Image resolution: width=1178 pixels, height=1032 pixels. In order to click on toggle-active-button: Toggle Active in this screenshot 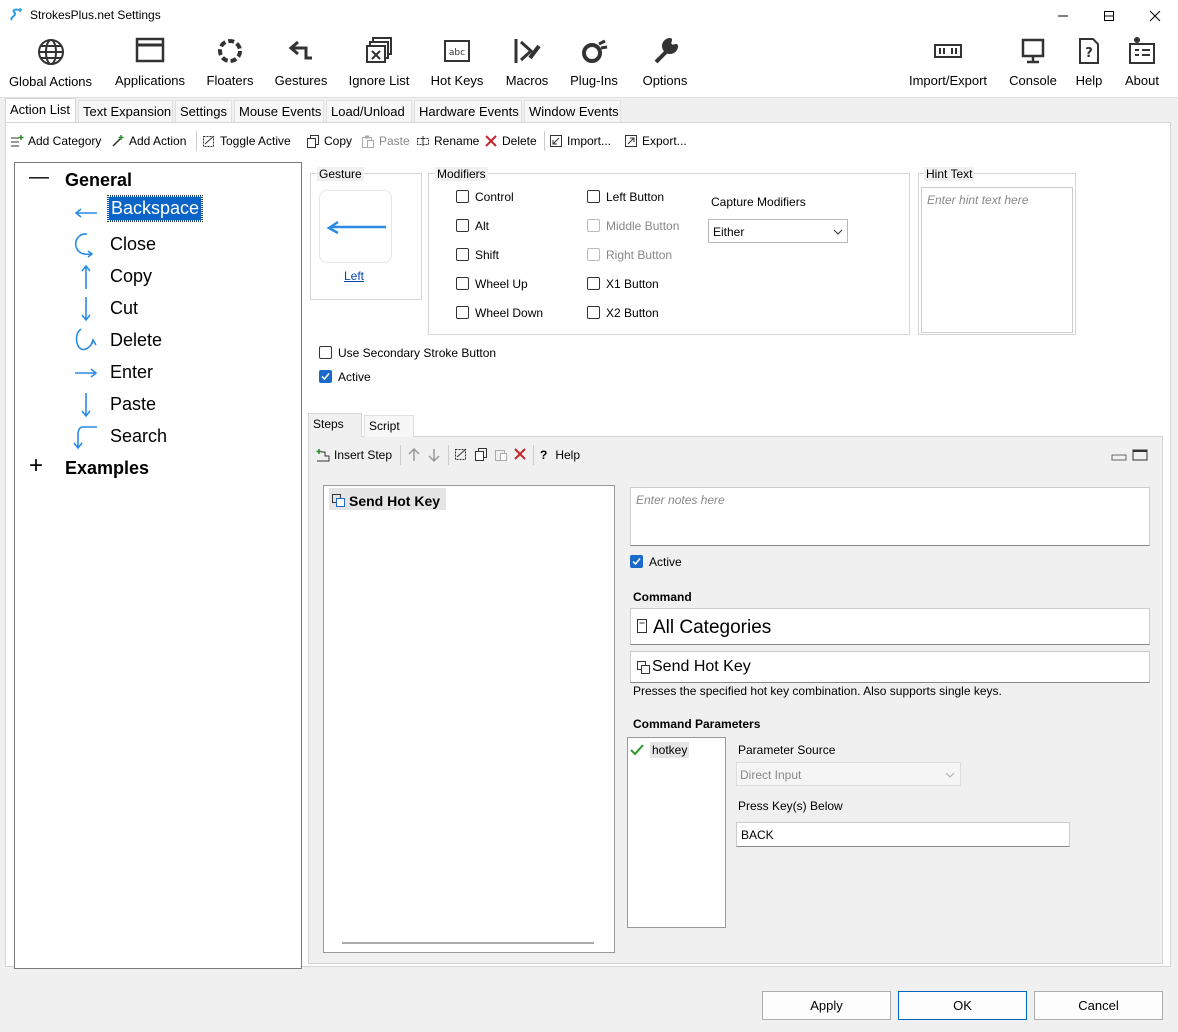, I will do `click(246, 141)`.